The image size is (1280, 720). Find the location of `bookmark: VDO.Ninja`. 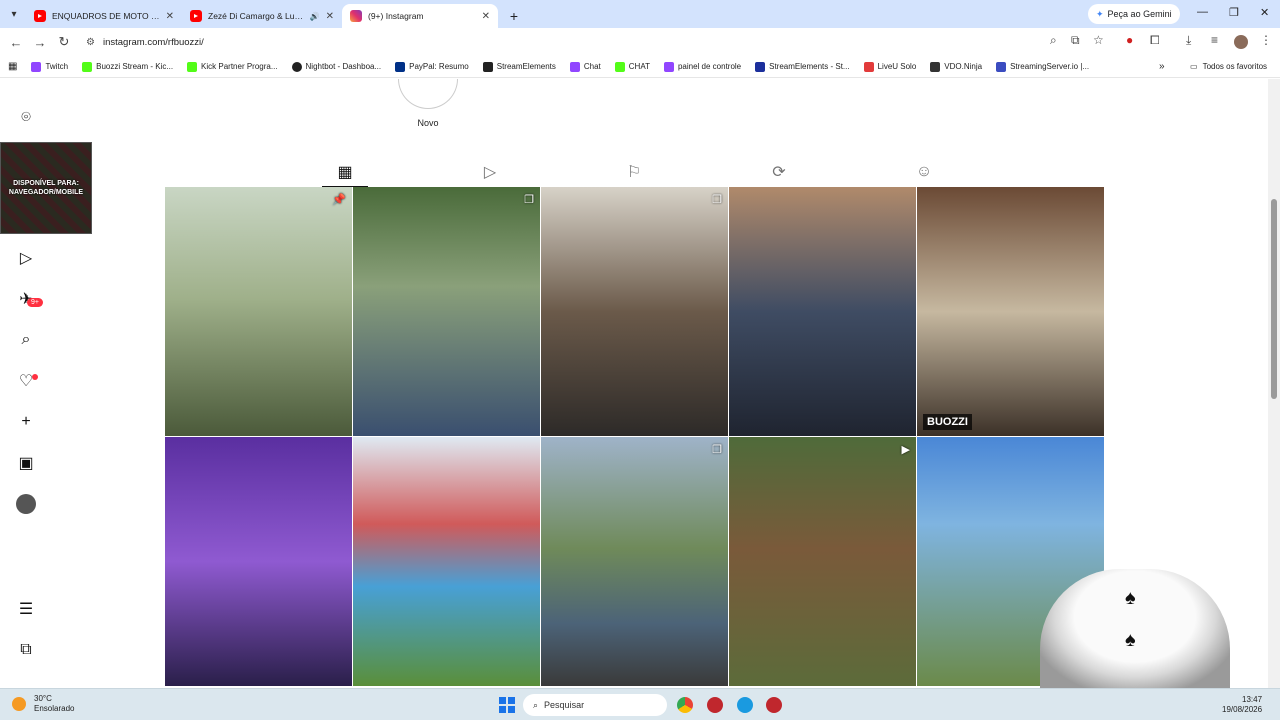

bookmark: VDO.Ninja is located at coordinates (956, 66).